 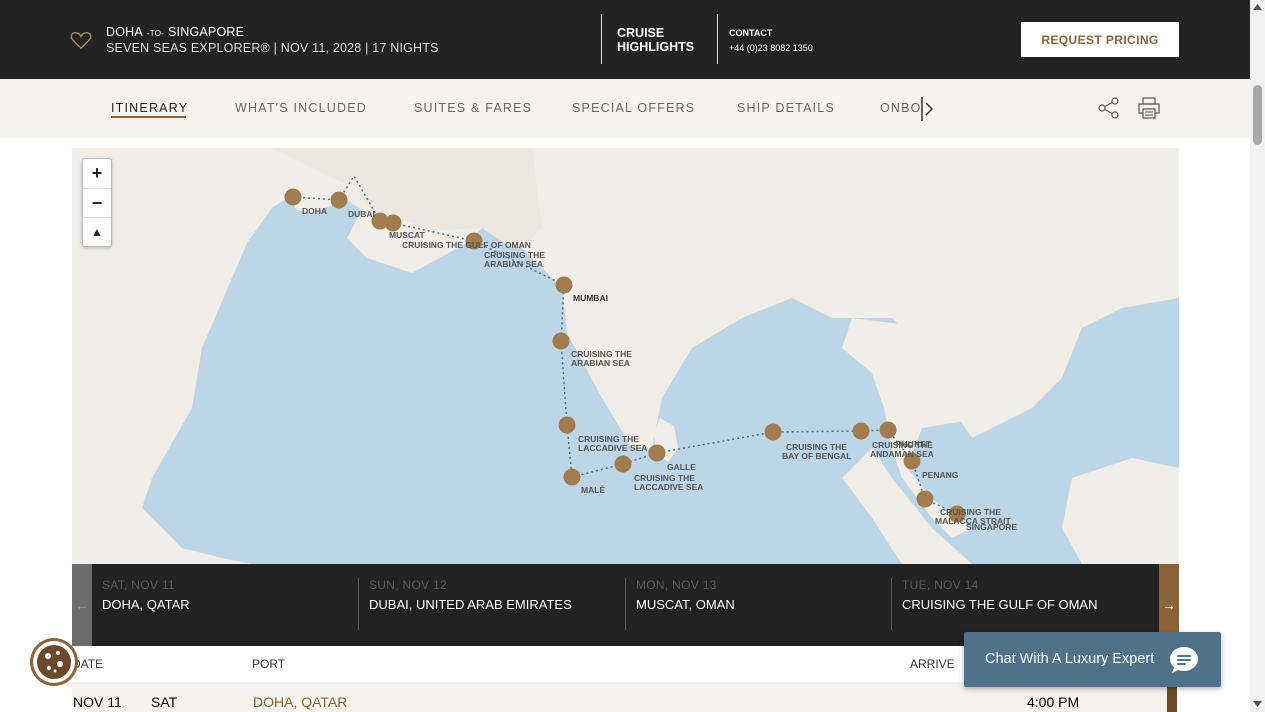 I want to click on day-port: DOHA, QATAR, so click(x=146, y=604).